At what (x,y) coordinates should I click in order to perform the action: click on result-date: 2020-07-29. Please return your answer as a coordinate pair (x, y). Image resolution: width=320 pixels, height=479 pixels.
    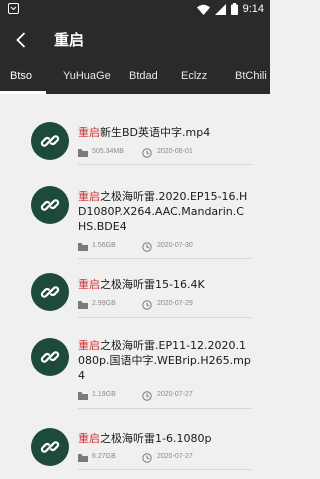
    Looking at the image, I should click on (175, 303).